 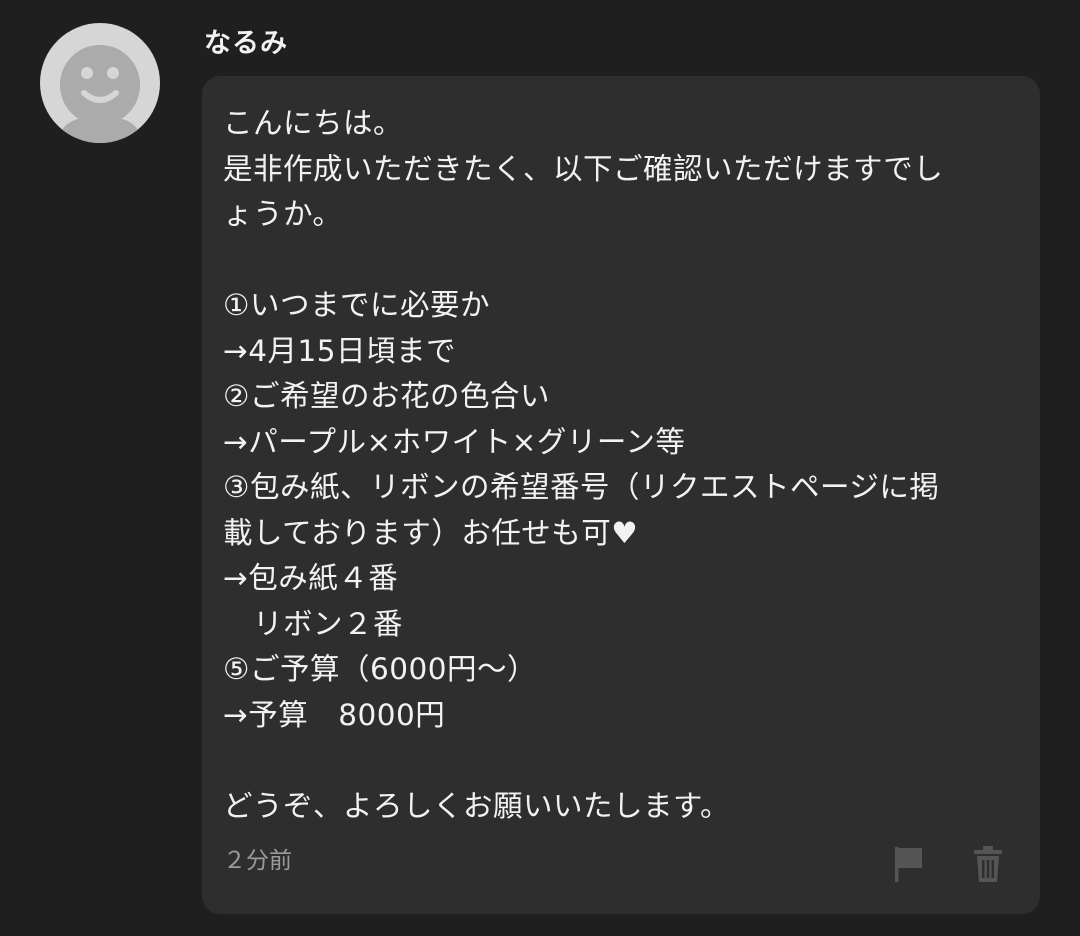 I want to click on flag-icon, so click(x=908, y=864).